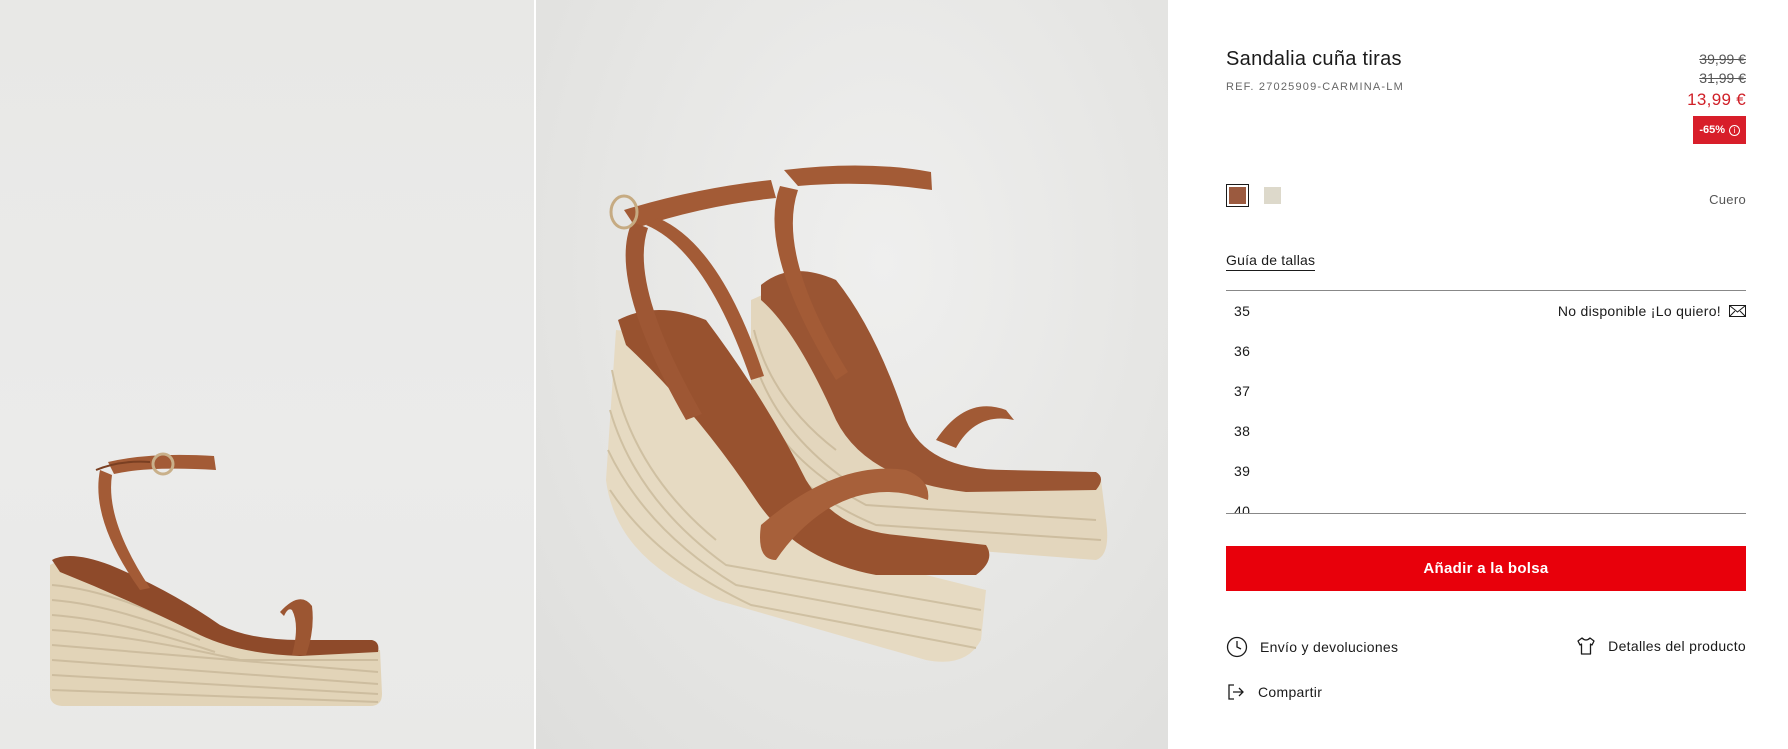 This screenshot has height=749, width=1788. What do you see at coordinates (1242, 431) in the screenshot?
I see `size-label: 38` at bounding box center [1242, 431].